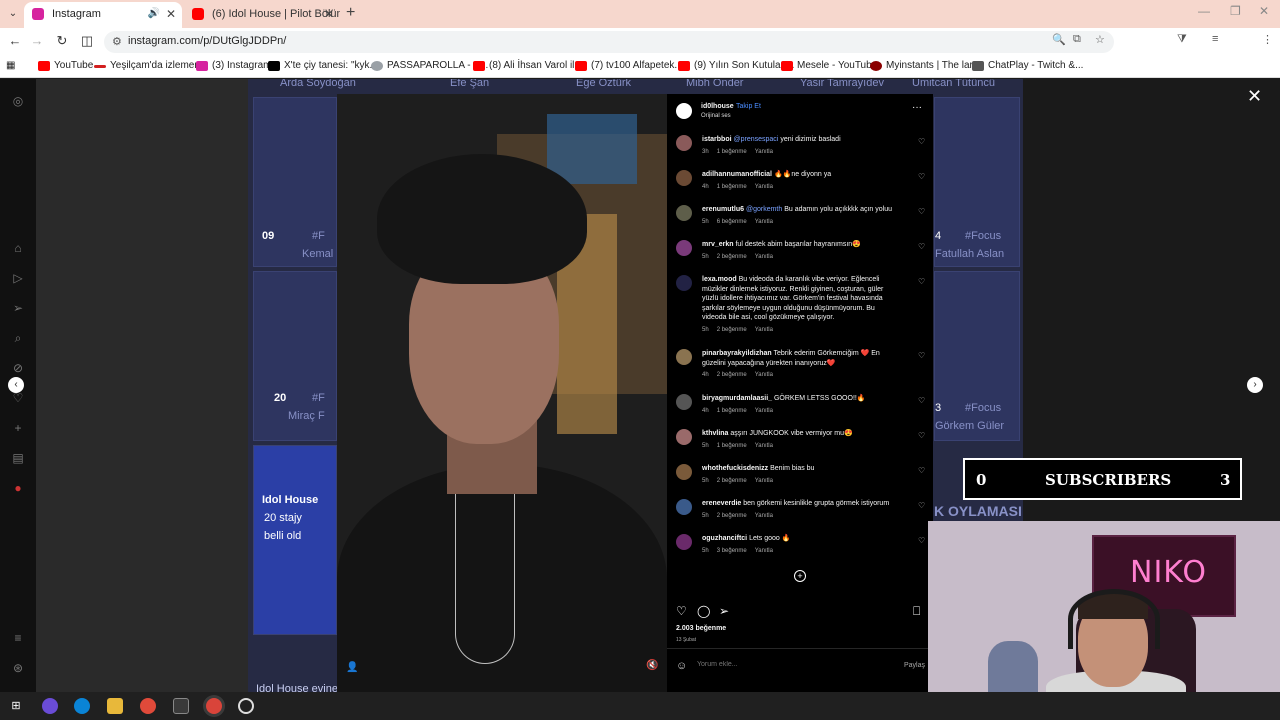  I want to click on comment-username: kthvlina, so click(715, 433).